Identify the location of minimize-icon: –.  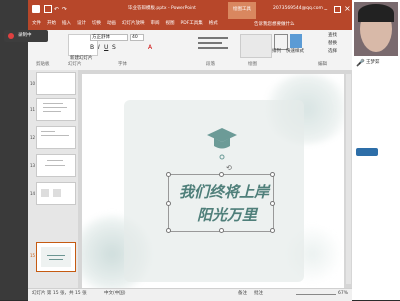
(326, 9).